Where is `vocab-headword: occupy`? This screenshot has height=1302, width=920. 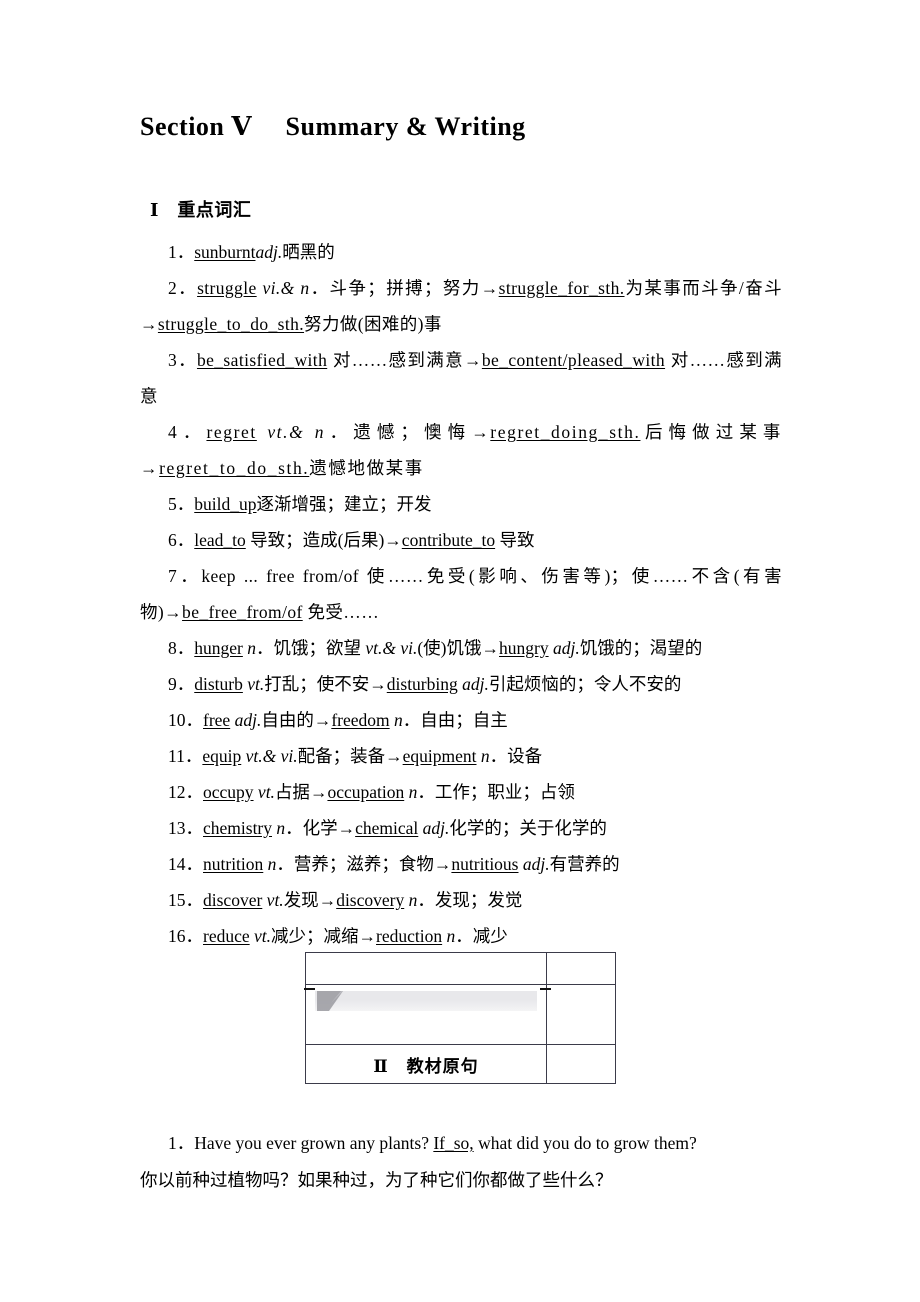
vocab-headword: occupy is located at coordinates (228, 792).